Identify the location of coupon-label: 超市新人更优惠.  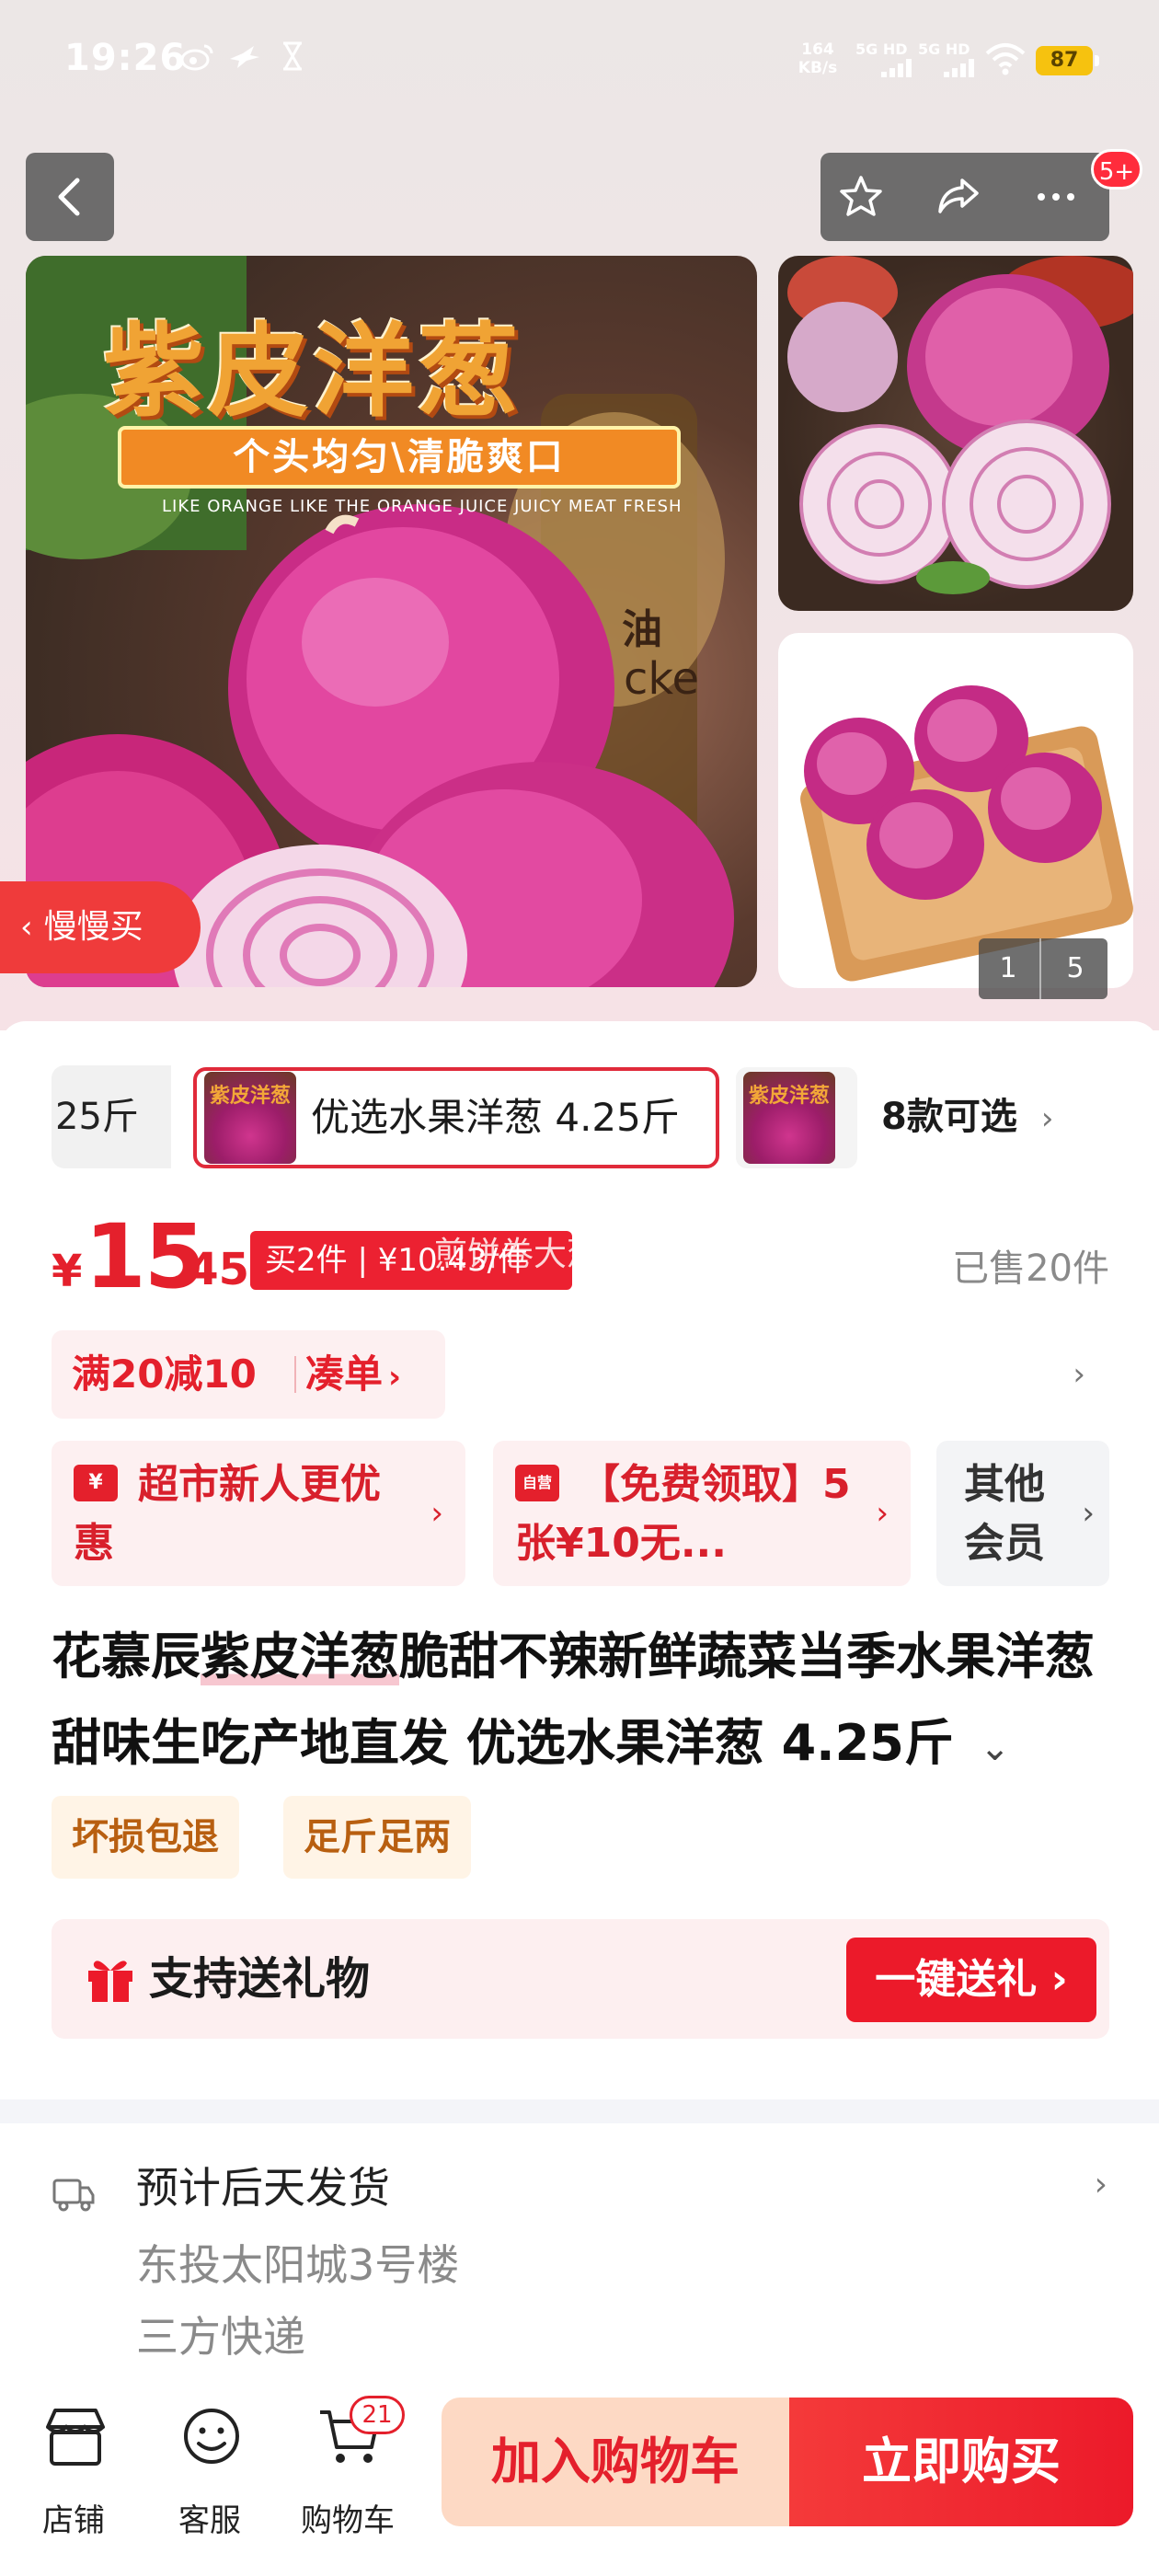
(227, 1514).